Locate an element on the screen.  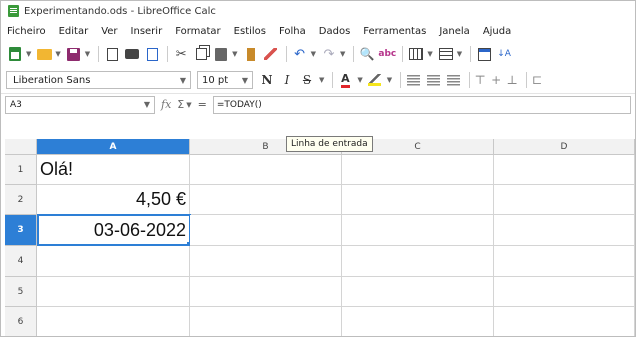
font-color-button: A is located at coordinates (345, 80).